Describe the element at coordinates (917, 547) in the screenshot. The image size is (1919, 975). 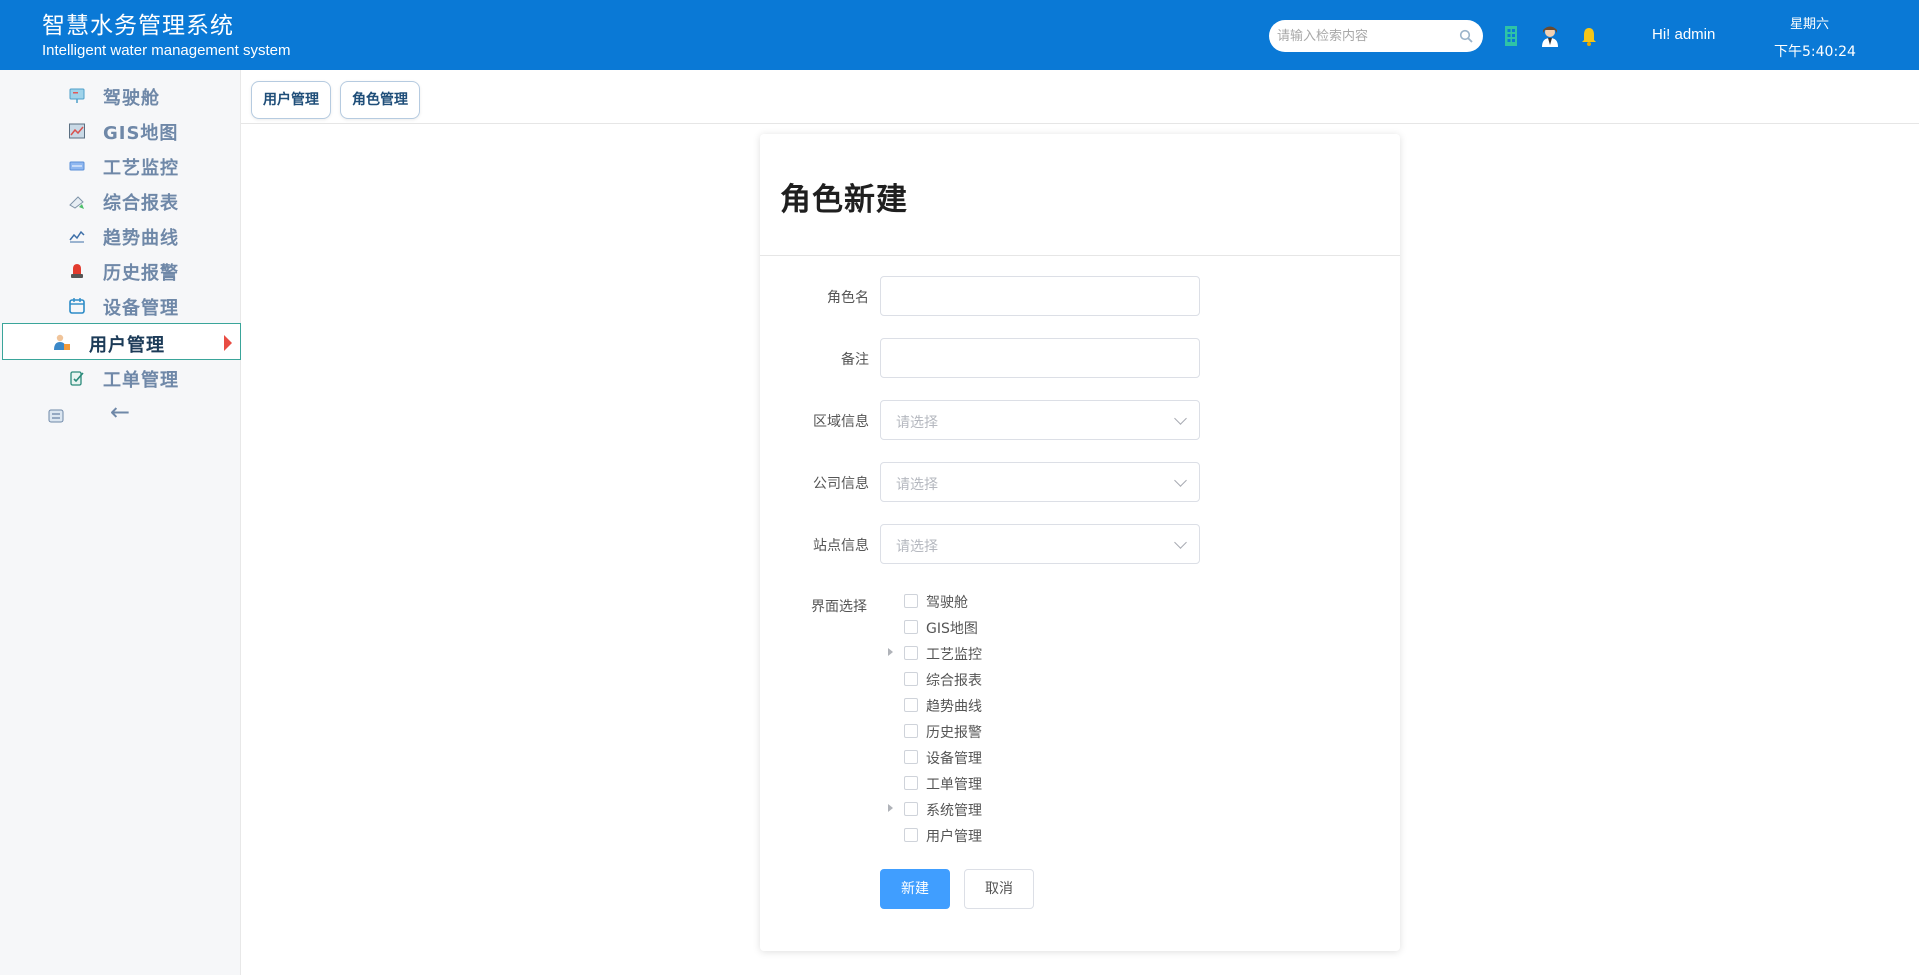
I see `station-select-placeholder: 请选择` at that location.